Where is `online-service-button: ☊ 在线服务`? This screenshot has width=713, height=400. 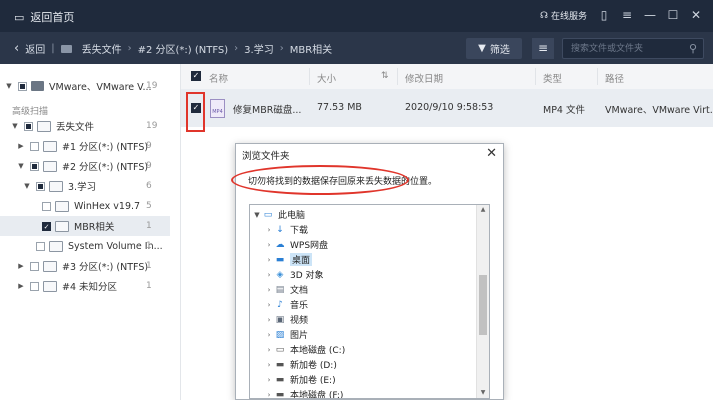
online-service-button: ☊ 在线服务 is located at coordinates (563, 16).